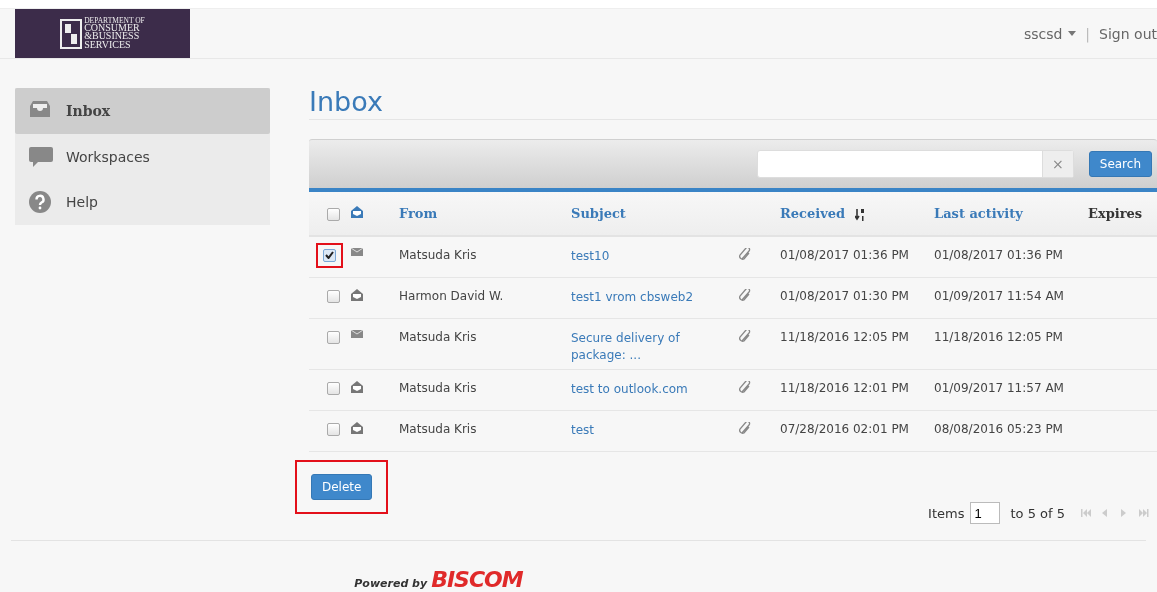 The height and width of the screenshot is (592, 1157). What do you see at coordinates (844, 337) in the screenshot?
I see `received-date: 11/18/2016 12:05 PM` at bounding box center [844, 337].